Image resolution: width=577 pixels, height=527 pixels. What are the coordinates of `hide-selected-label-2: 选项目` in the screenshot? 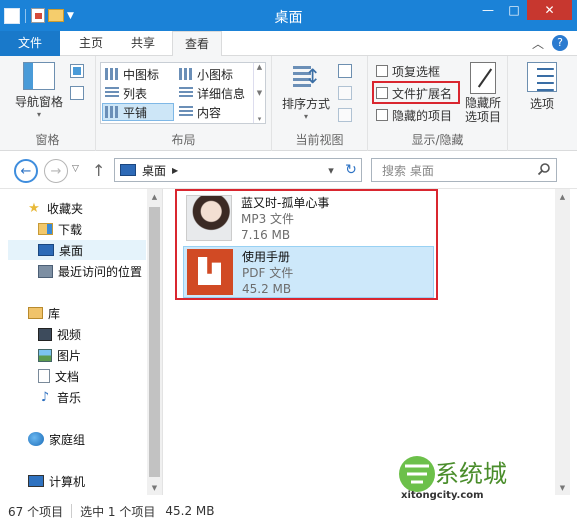 It's located at (482, 117).